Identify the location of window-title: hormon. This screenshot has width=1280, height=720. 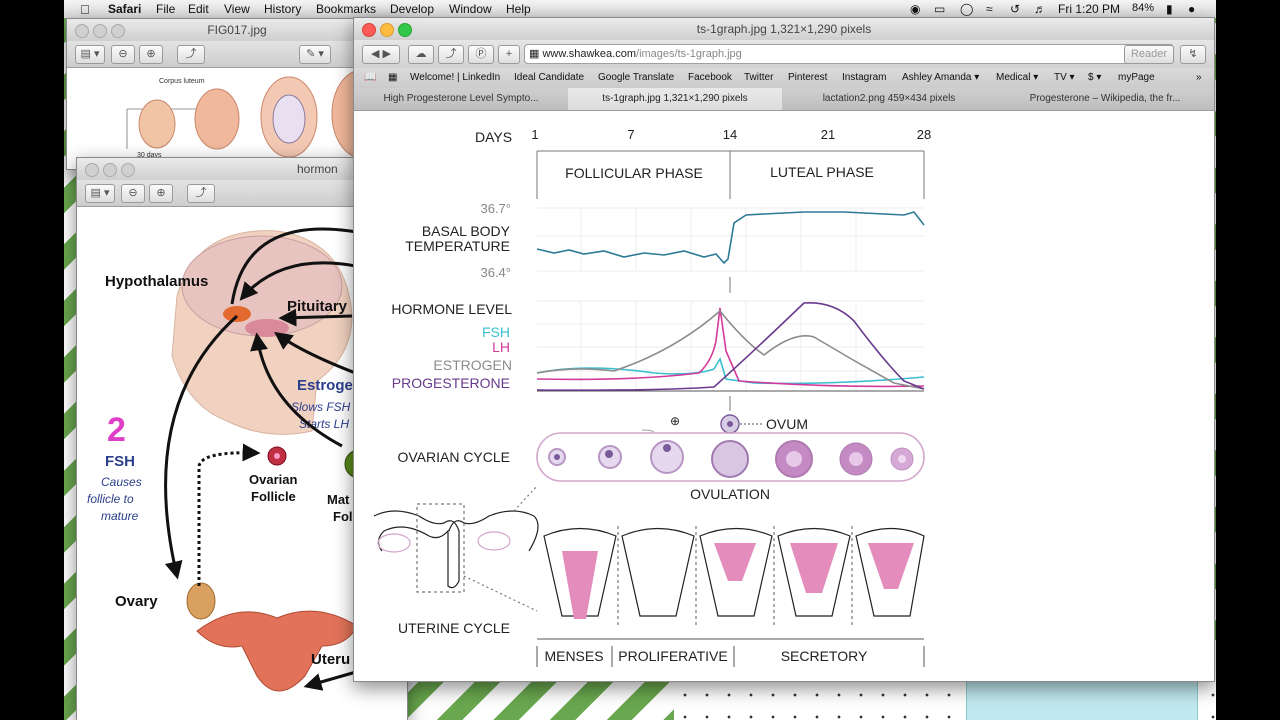
(317, 169).